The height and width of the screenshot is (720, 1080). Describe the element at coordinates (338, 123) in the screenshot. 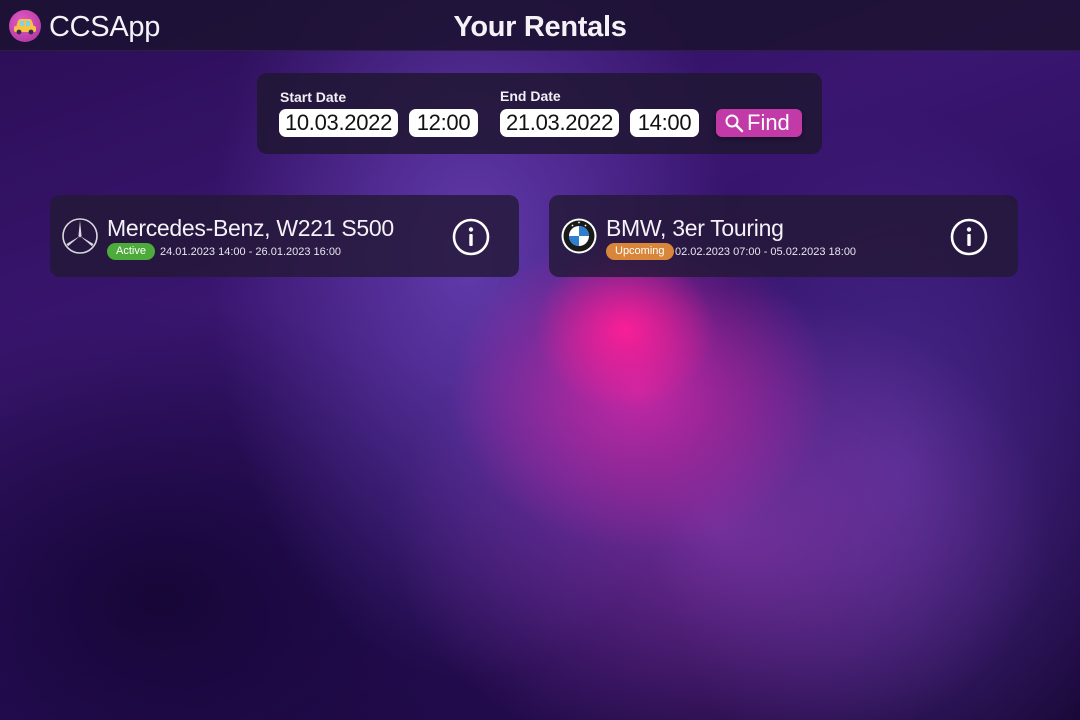

I see `start-date-input: 10.03.2022` at that location.